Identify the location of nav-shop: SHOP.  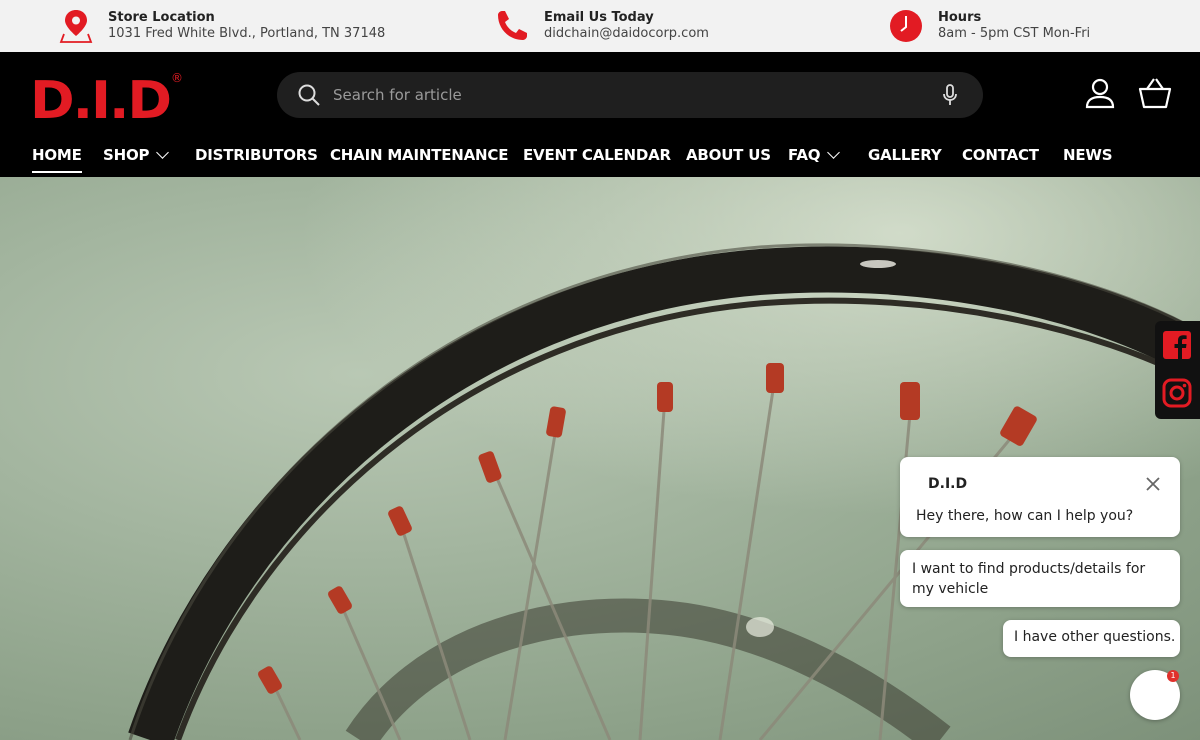
(136, 161).